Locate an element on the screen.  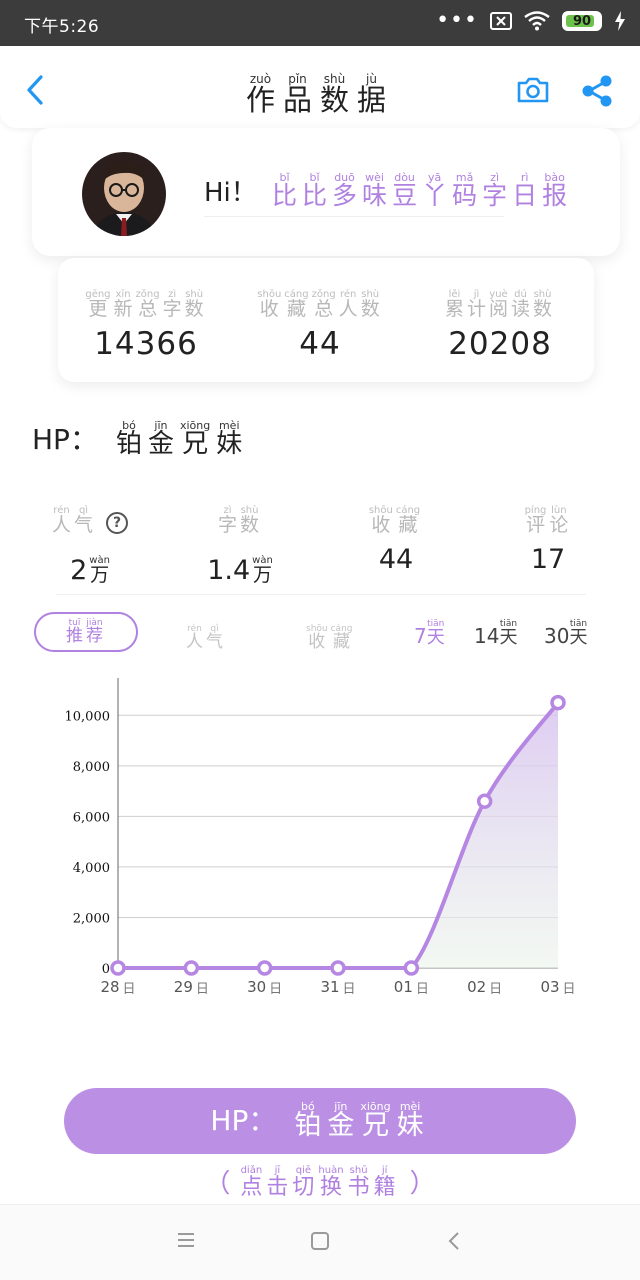
metric-word-count-label: zì 字 shù 数 is located at coordinates (240, 521).